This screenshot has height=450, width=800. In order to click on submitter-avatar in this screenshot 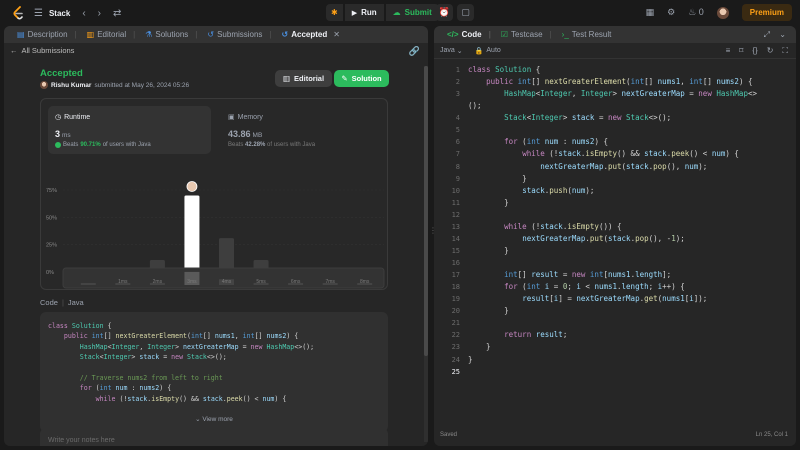, I will do `click(44, 85)`.